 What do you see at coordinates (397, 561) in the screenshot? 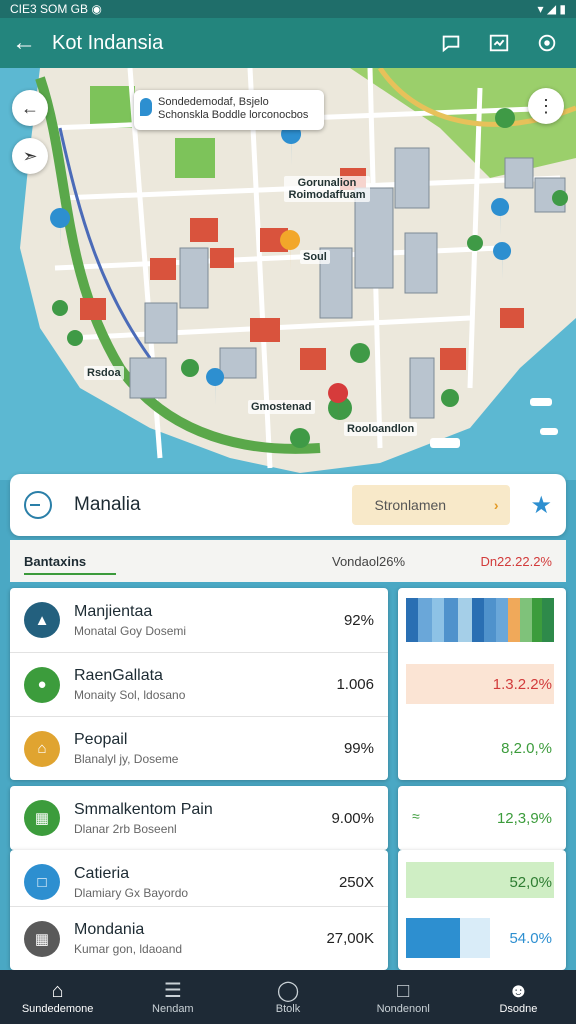
I see `tab-mid: Vondaol26%` at bounding box center [397, 561].